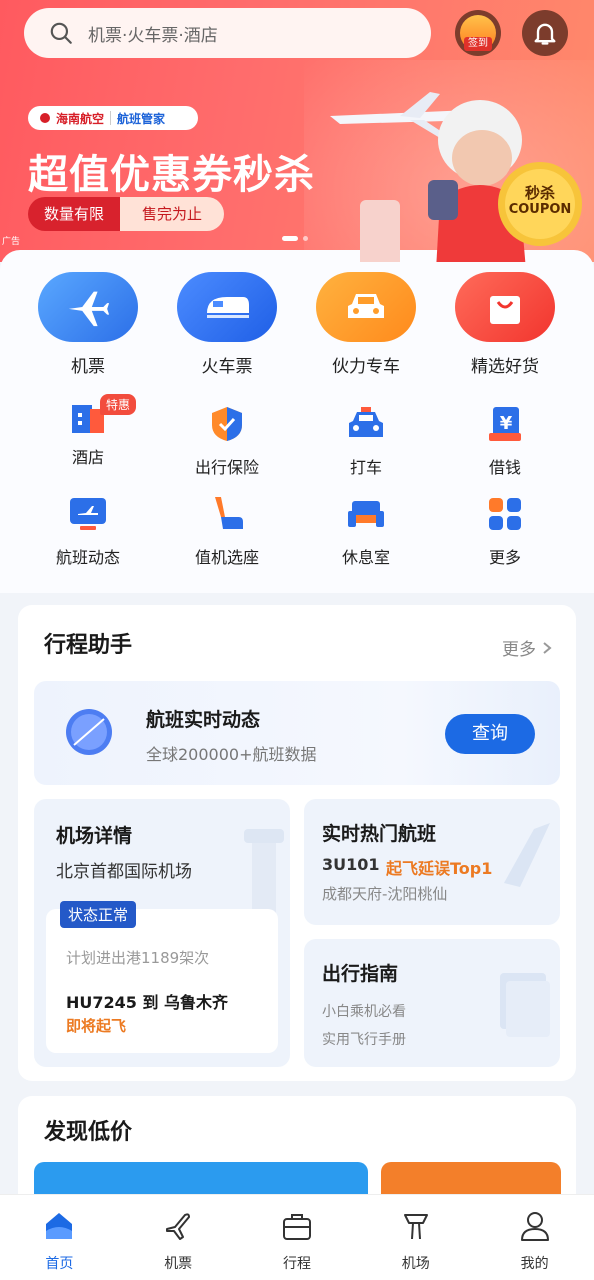 Image resolution: width=594 pixels, height=1280 pixels. I want to click on bottom-tab-bar: 首页 机票 行程 机场 我的, so click(297, 1237).